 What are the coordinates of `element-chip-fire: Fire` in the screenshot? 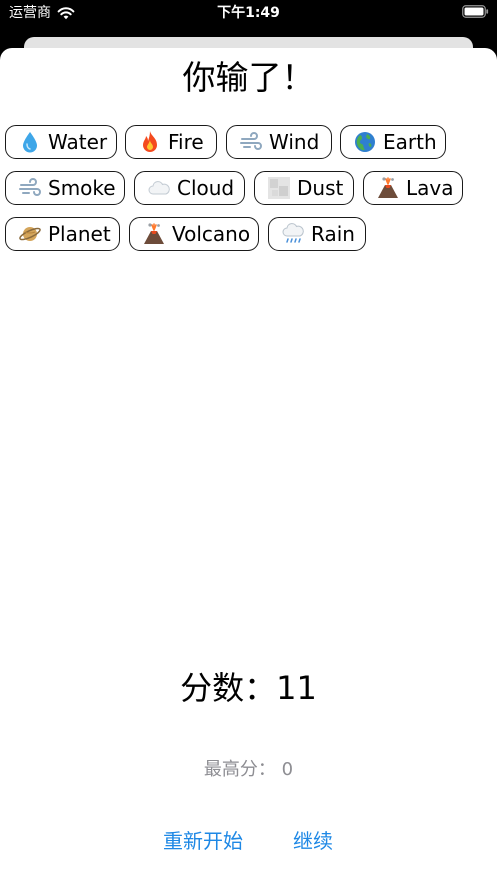 It's located at (171, 142).